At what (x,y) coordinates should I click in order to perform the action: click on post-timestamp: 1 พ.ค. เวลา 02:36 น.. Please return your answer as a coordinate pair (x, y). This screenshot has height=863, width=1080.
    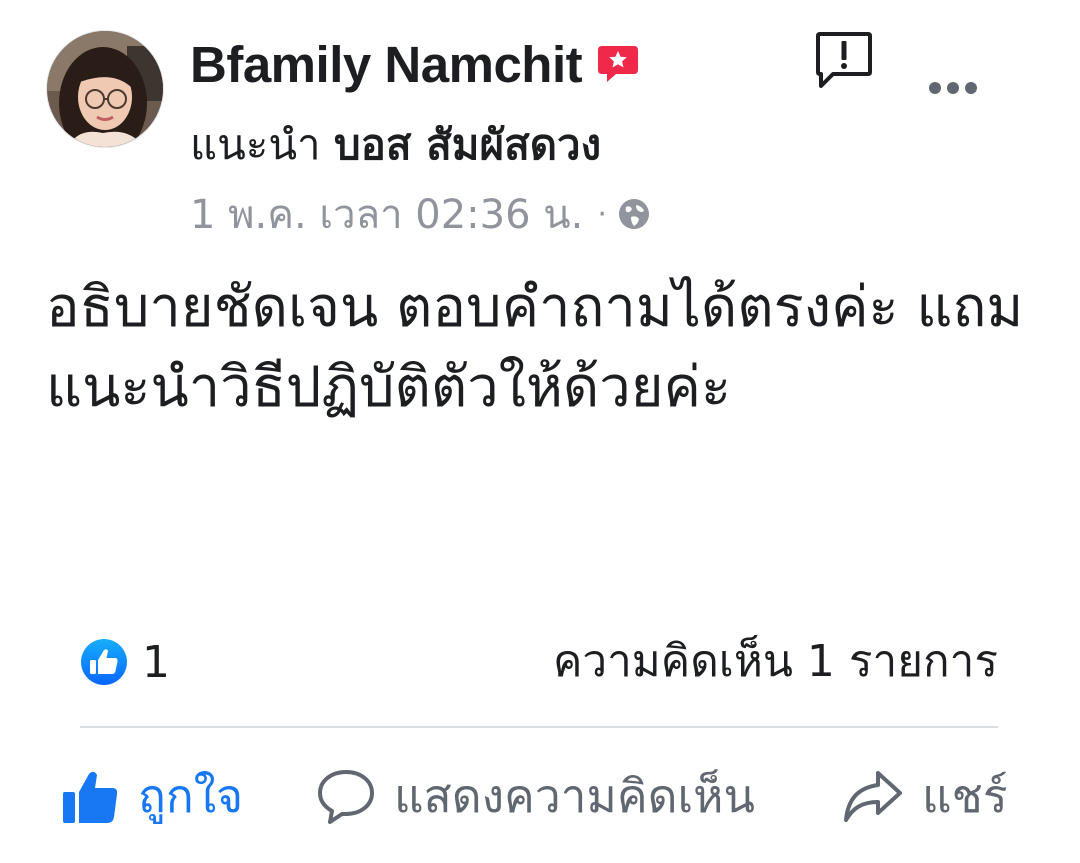
    Looking at the image, I should click on (386, 214).